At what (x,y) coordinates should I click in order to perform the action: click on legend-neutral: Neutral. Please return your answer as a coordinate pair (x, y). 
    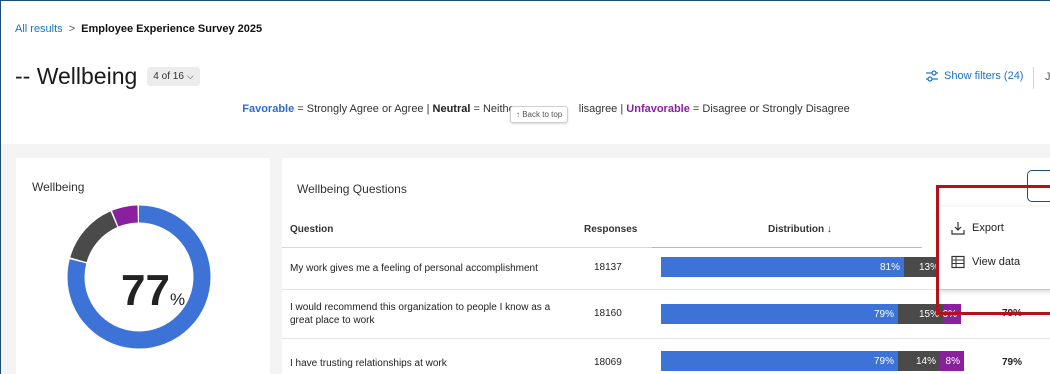
    Looking at the image, I should click on (451, 109).